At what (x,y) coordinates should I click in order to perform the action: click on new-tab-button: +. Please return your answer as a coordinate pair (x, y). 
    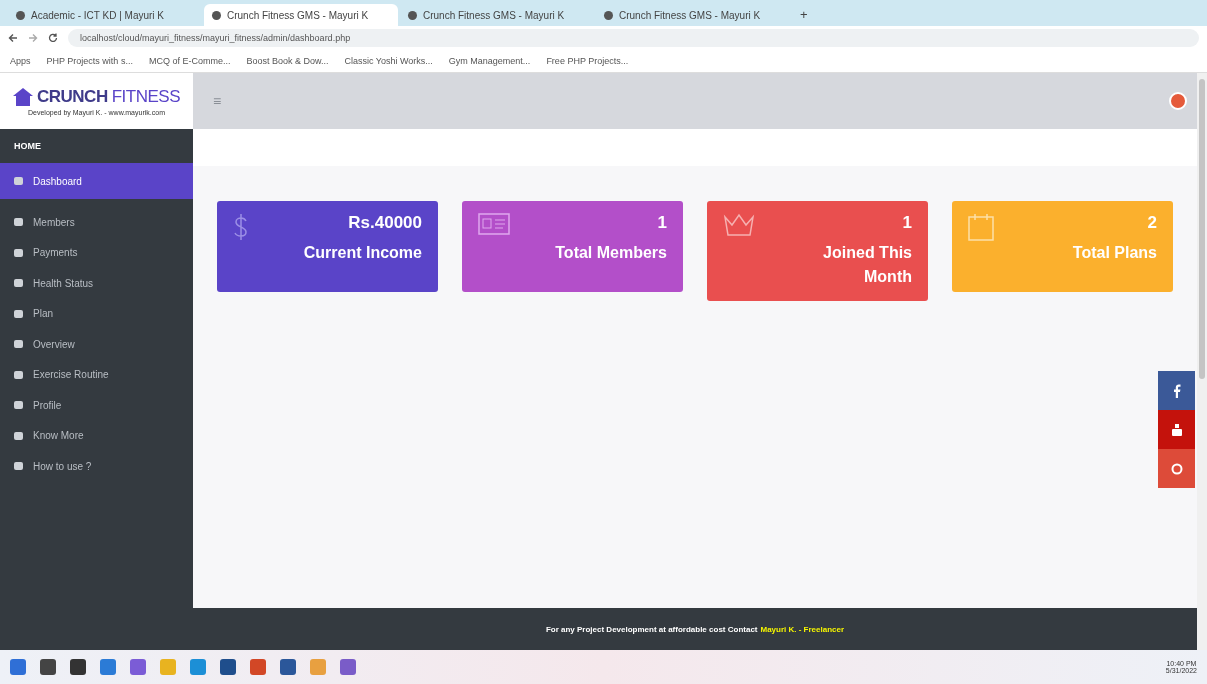
    Looking at the image, I should click on (804, 16).